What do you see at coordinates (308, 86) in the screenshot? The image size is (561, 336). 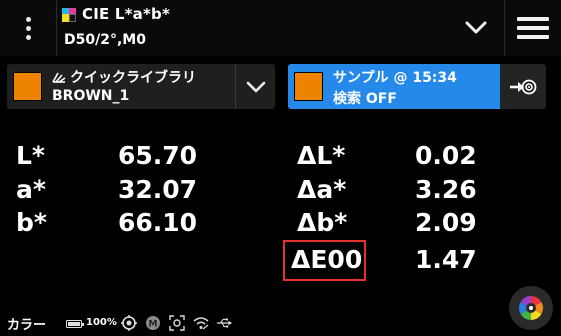 I see `sample-swatch` at bounding box center [308, 86].